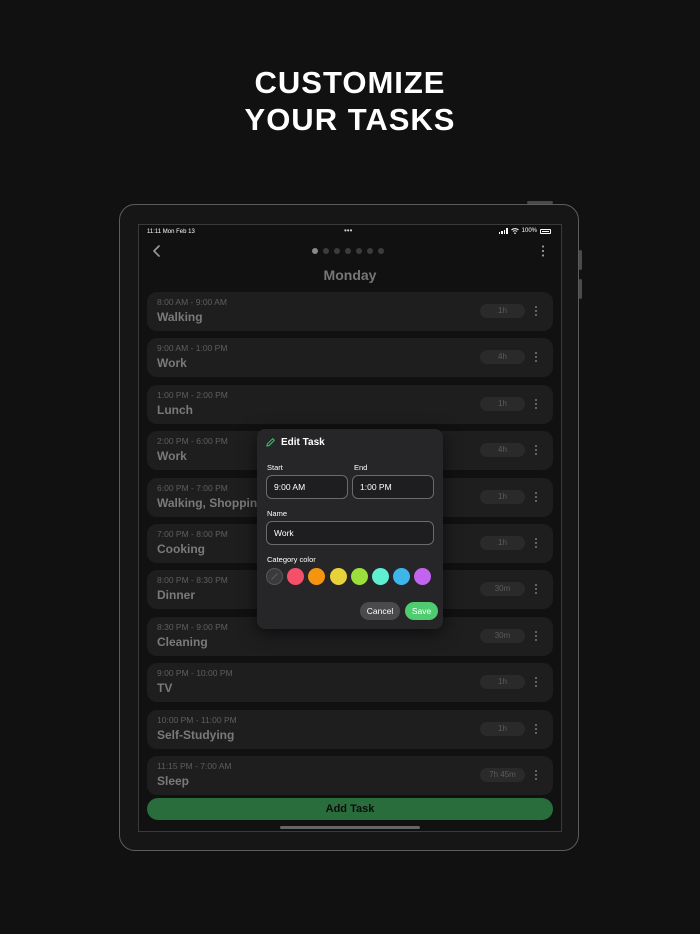 Image resolution: width=700 pixels, height=934 pixels. I want to click on end-label: End, so click(361, 467).